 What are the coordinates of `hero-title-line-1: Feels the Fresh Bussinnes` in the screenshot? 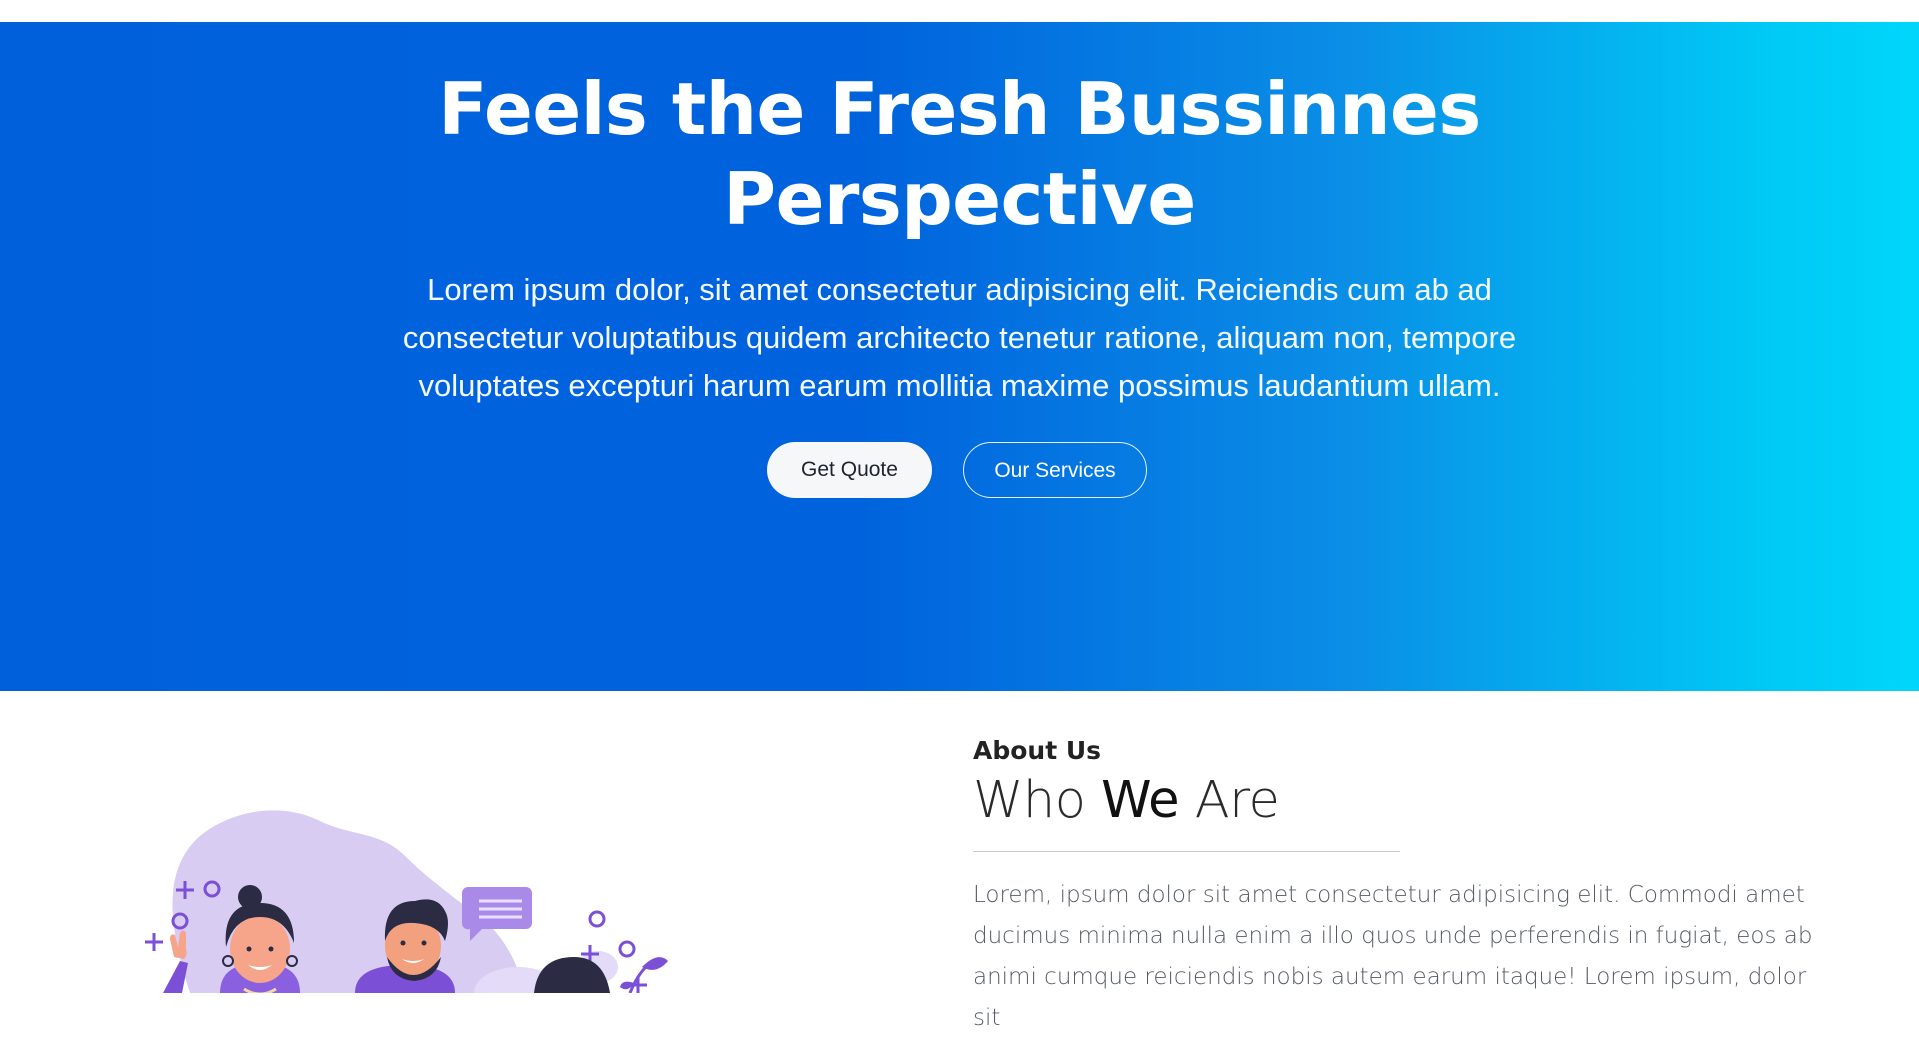 It's located at (959, 109).